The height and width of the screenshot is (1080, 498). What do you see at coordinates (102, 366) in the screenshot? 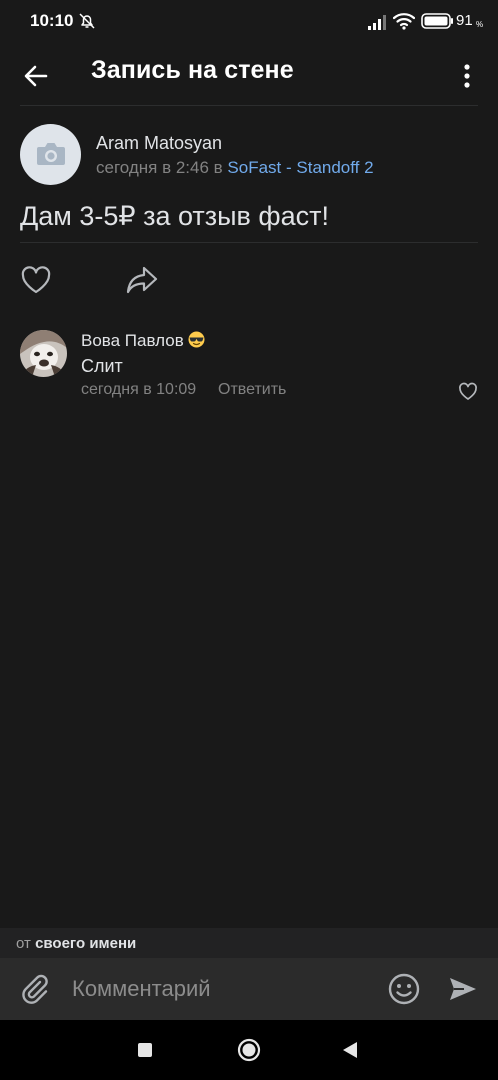
I see `comment-text: Слит` at bounding box center [102, 366].